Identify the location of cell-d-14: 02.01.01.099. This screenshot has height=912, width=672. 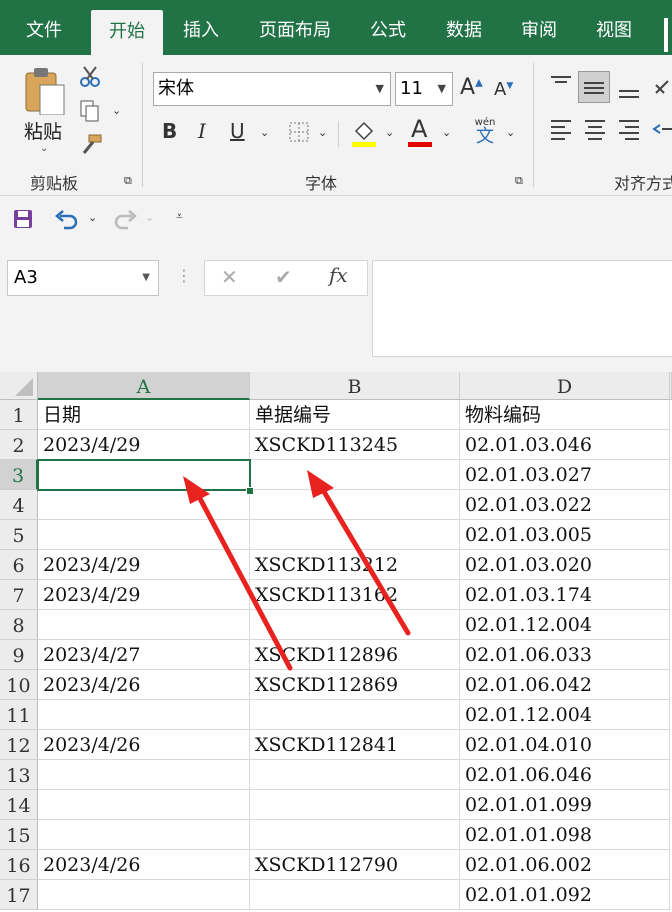
(565, 805).